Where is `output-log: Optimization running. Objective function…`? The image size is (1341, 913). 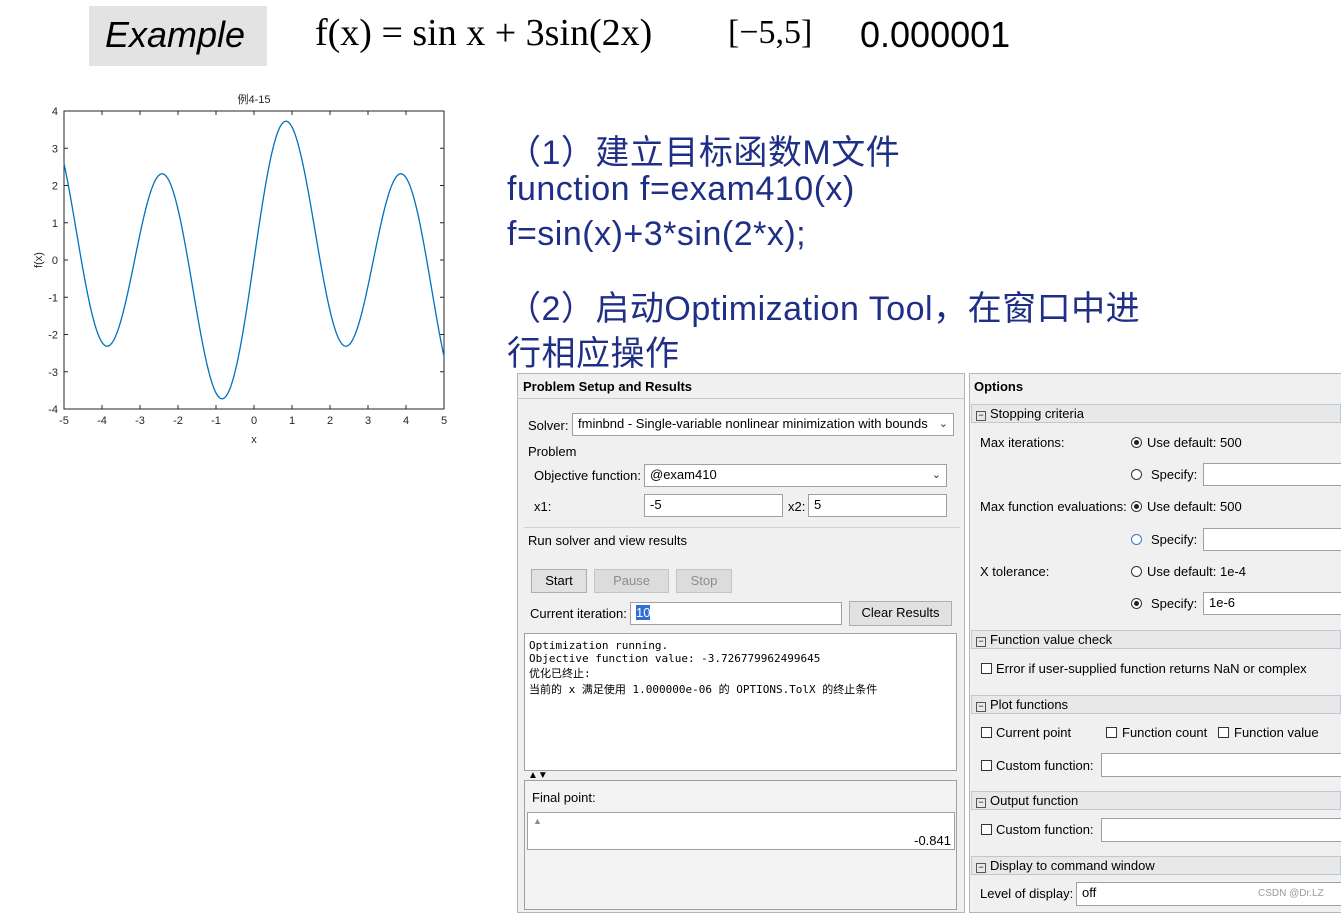 output-log: Optimization running. Objective function… is located at coordinates (740, 702).